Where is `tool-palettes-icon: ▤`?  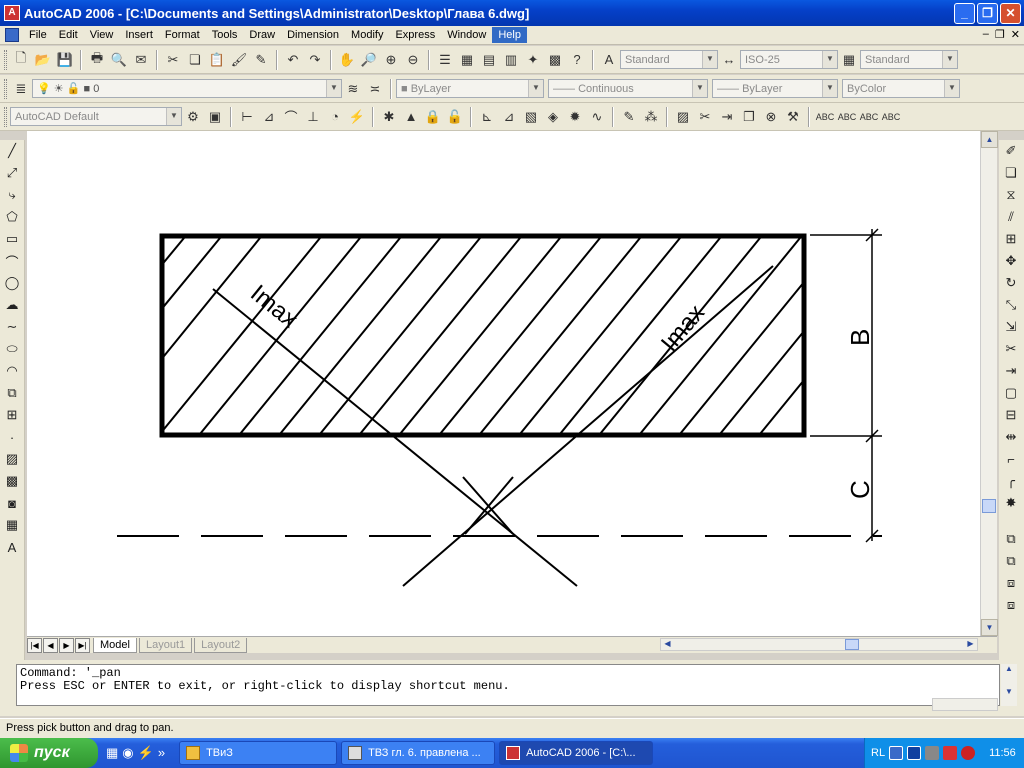 tool-palettes-icon: ▤ is located at coordinates (489, 60).